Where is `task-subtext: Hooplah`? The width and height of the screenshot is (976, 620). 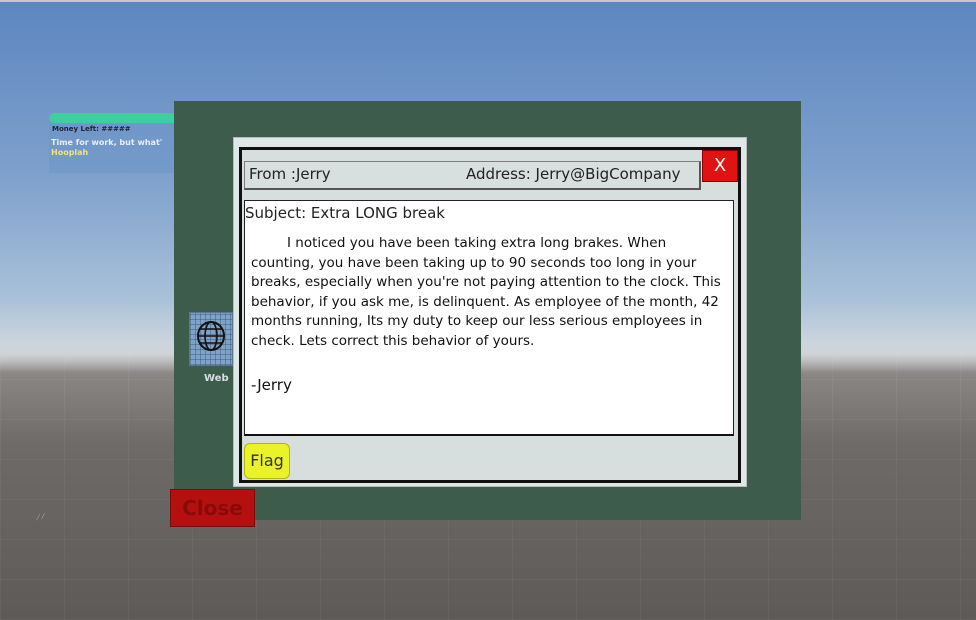 task-subtext: Hooplah is located at coordinates (70, 152).